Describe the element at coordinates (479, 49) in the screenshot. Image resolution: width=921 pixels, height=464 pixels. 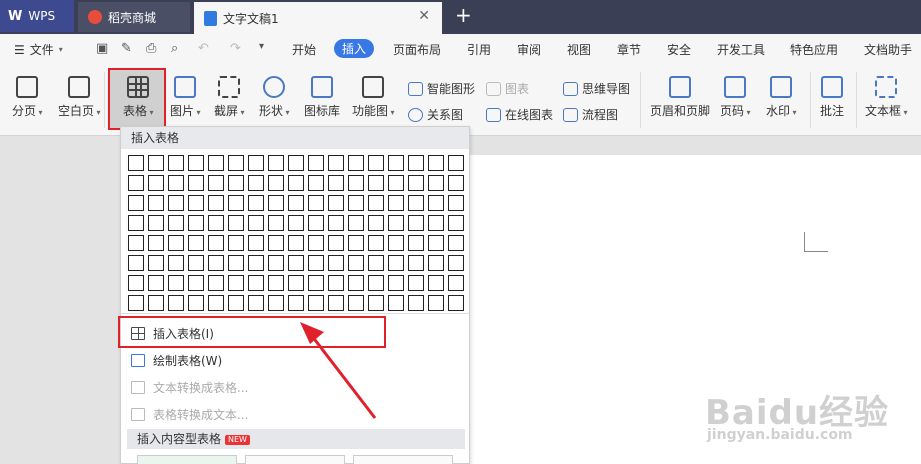
I see `tab-references: 引用` at that location.